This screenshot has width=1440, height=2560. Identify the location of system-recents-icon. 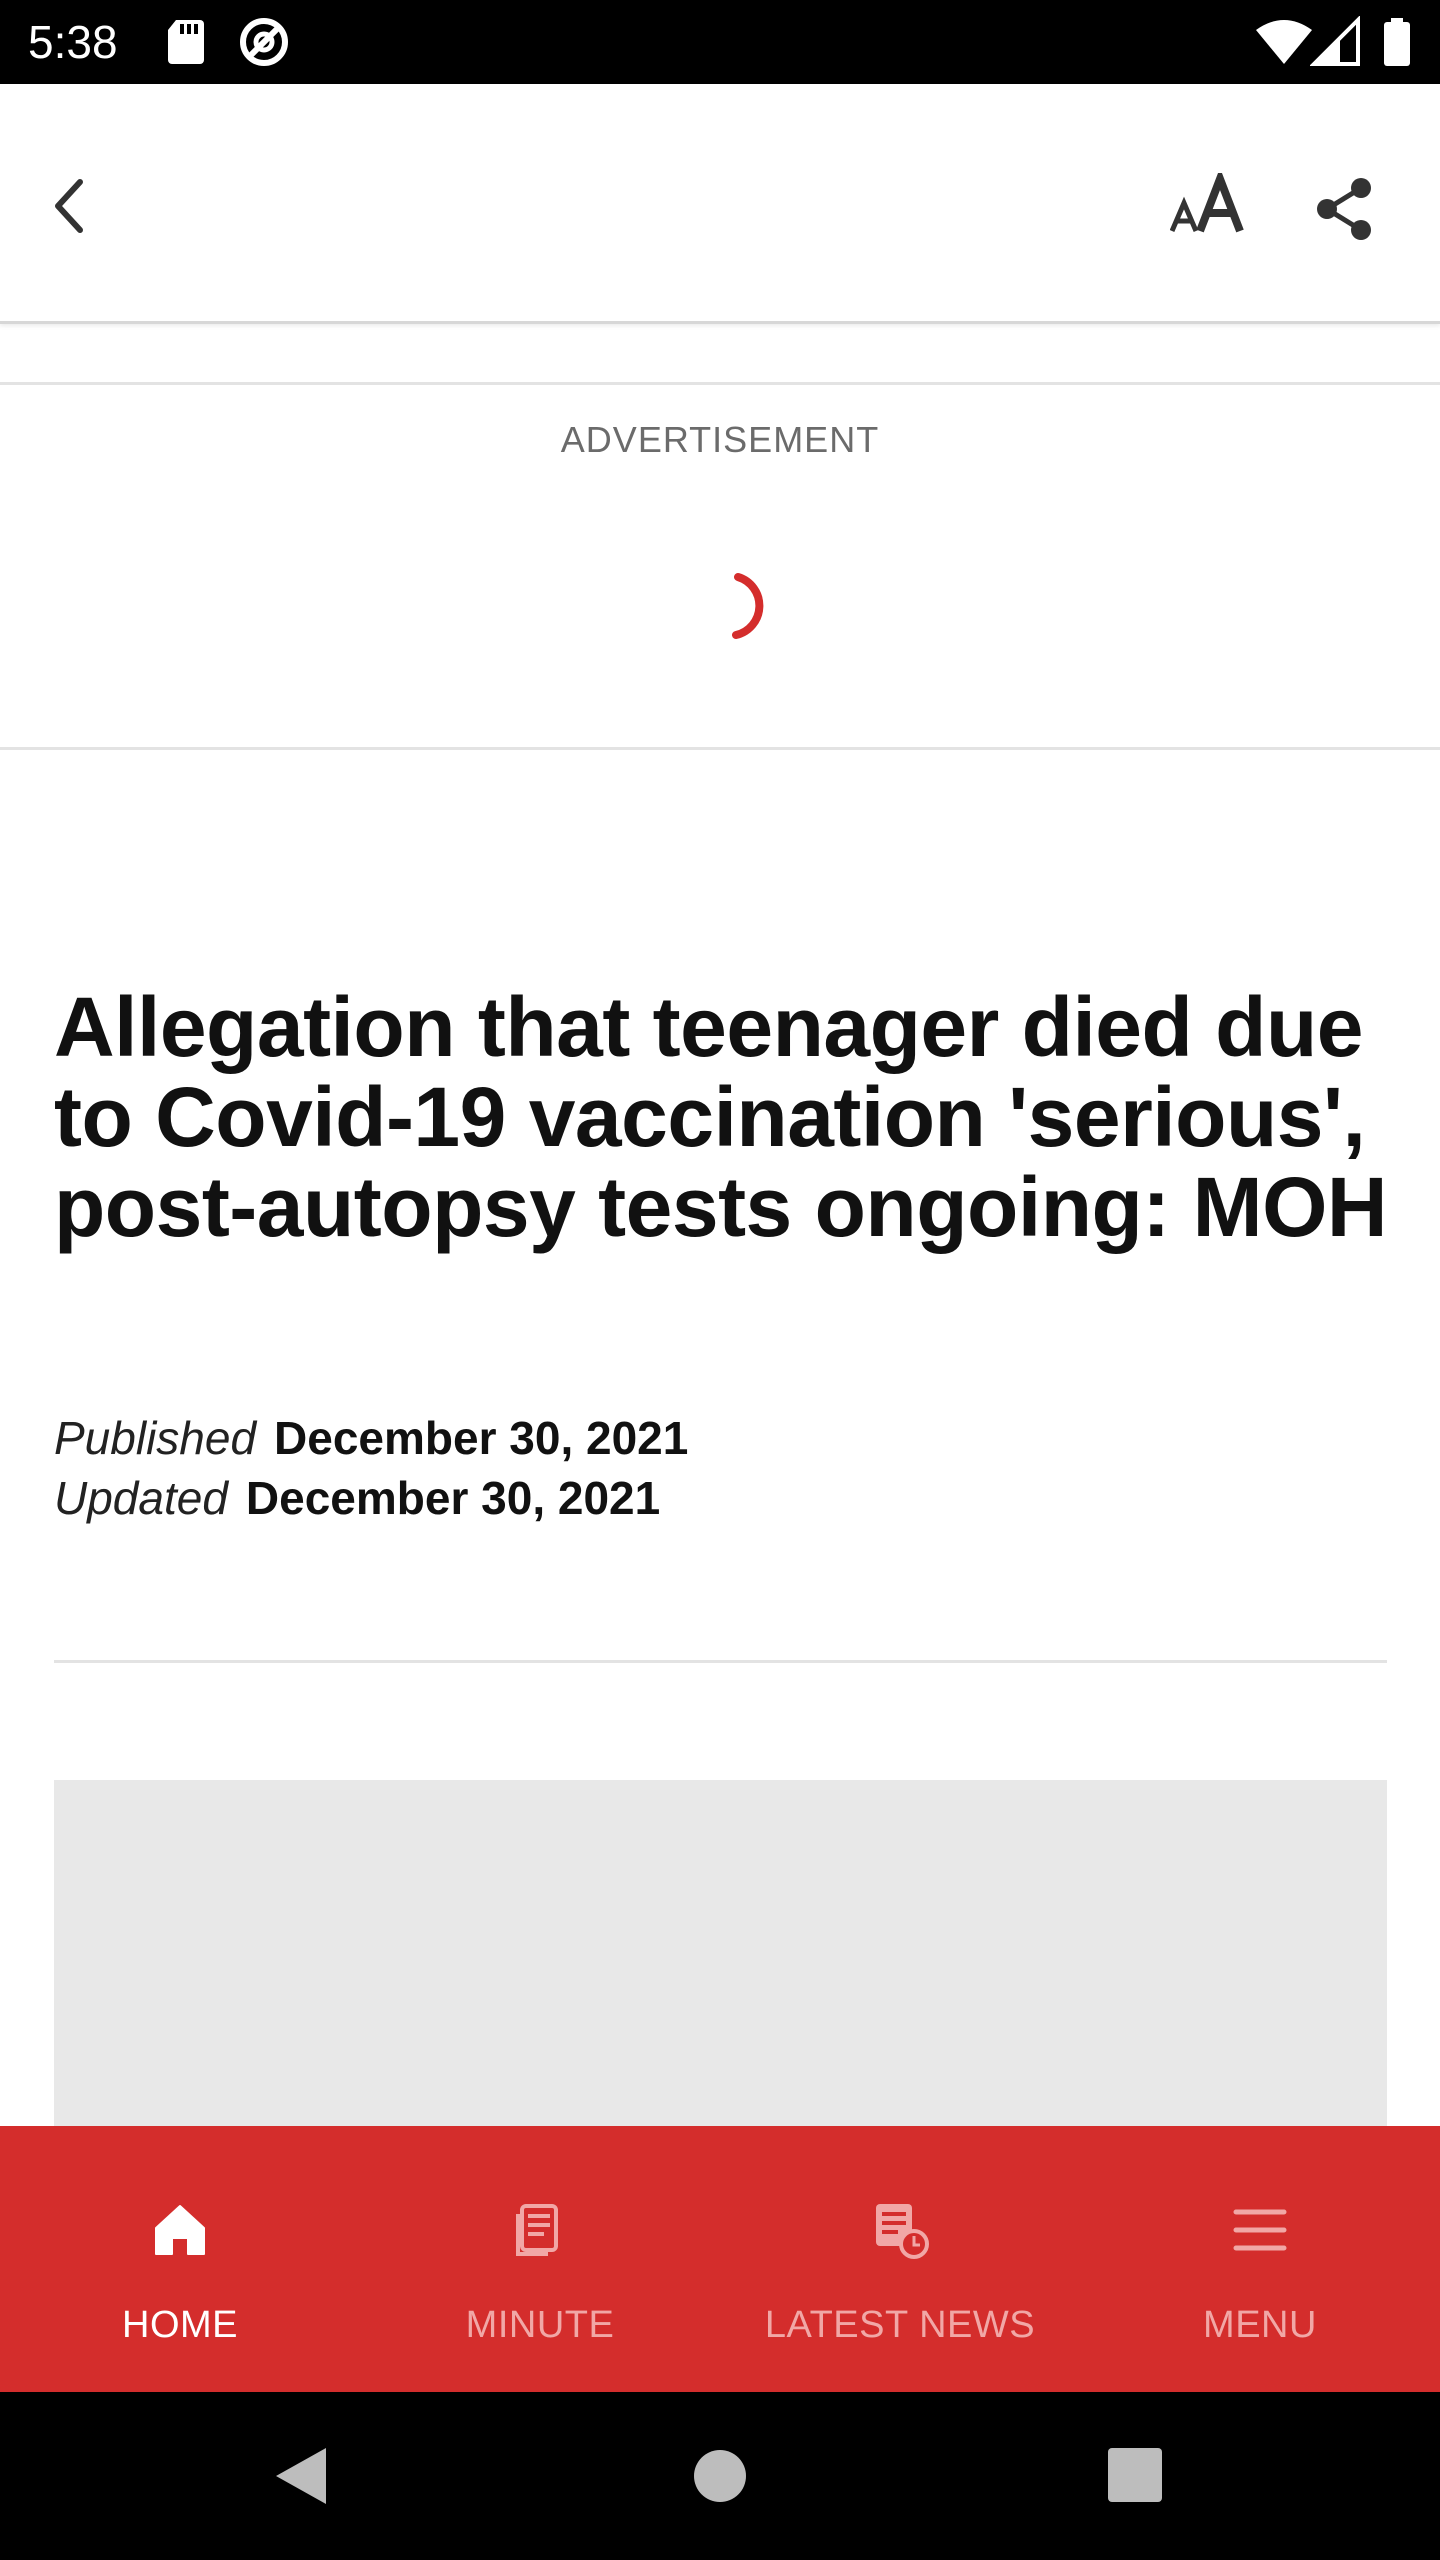
(1136, 2476).